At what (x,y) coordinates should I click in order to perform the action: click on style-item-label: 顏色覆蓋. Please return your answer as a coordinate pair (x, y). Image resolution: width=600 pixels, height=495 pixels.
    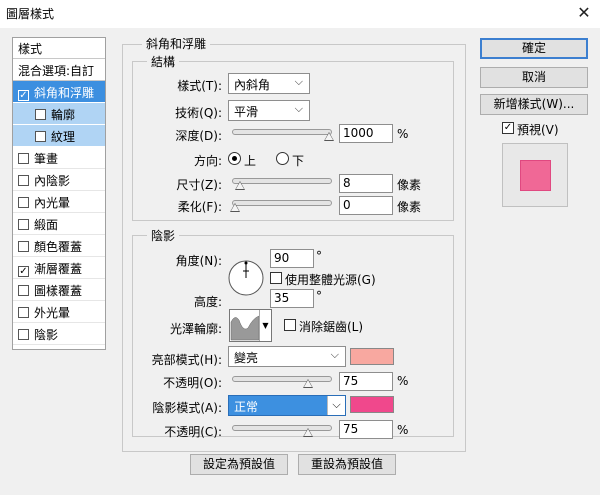
    Looking at the image, I should click on (58, 247).